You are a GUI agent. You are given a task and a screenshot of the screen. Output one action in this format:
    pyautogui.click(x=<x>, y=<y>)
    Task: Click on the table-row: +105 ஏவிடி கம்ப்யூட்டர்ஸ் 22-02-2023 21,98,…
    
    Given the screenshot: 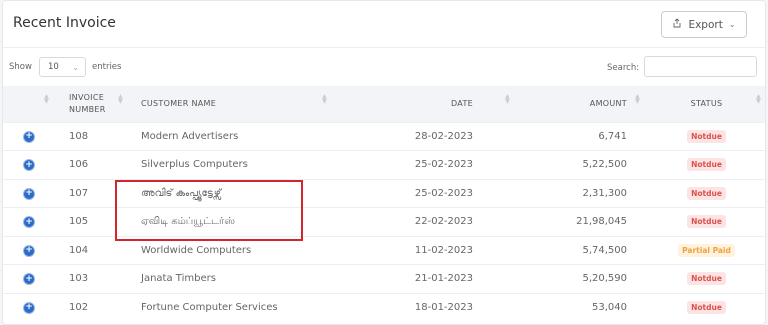 What is the action you would take?
    pyautogui.click(x=384, y=221)
    